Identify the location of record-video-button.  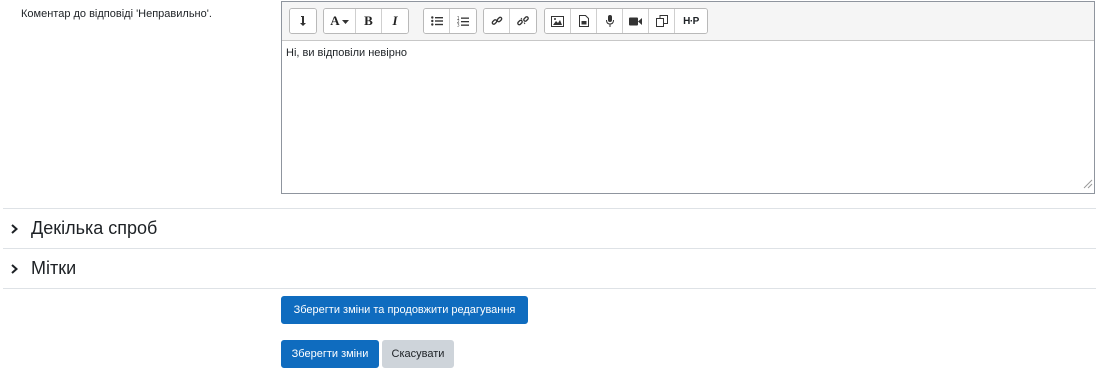
(636, 21).